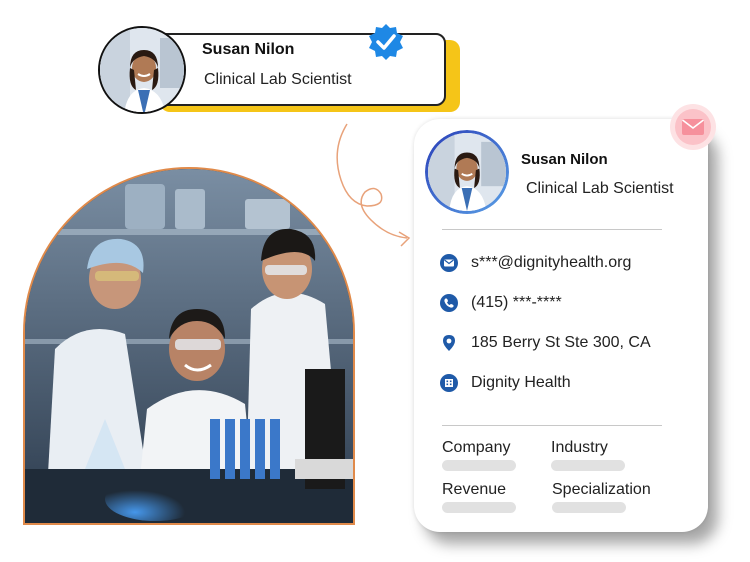 The width and height of the screenshot is (750, 562). I want to click on phone-row: (415) ***-****, so click(501, 303).